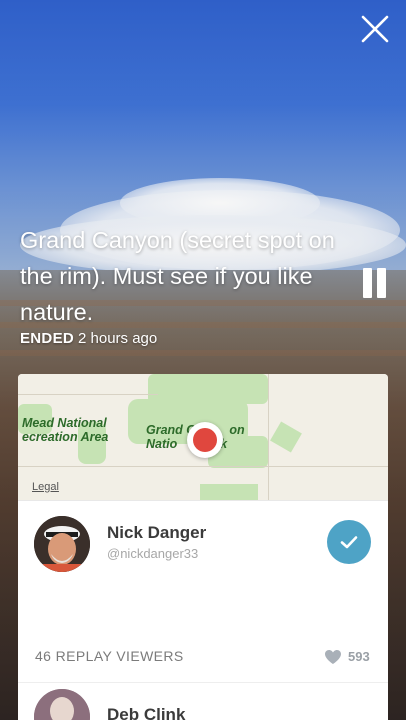 The image size is (406, 720). I want to click on status-label: ENDED, so click(47, 338).